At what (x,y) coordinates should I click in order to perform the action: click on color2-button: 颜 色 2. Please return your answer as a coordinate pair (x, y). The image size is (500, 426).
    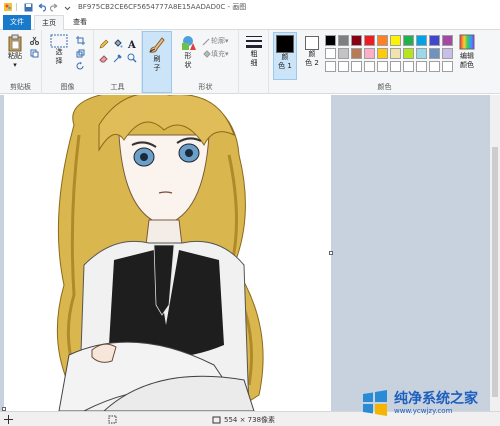
    Looking at the image, I should click on (312, 51).